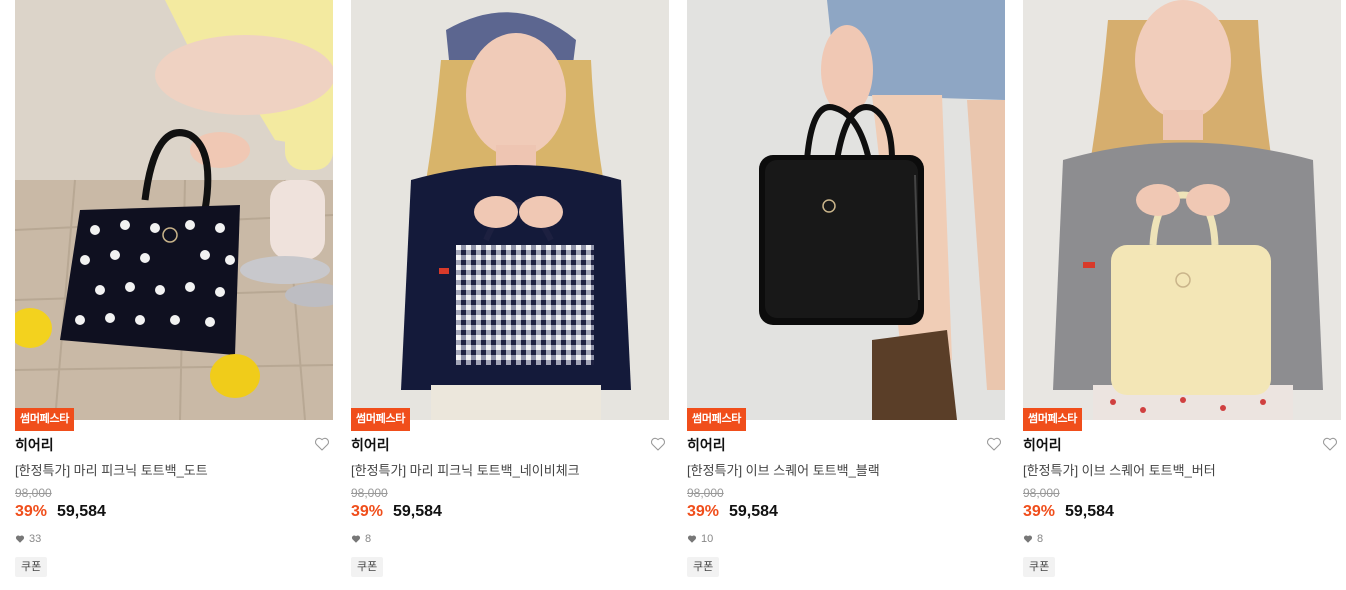  What do you see at coordinates (111, 469) in the screenshot?
I see `product-name: [한정특가] 마리 피크닉 토트백_도트` at bounding box center [111, 469].